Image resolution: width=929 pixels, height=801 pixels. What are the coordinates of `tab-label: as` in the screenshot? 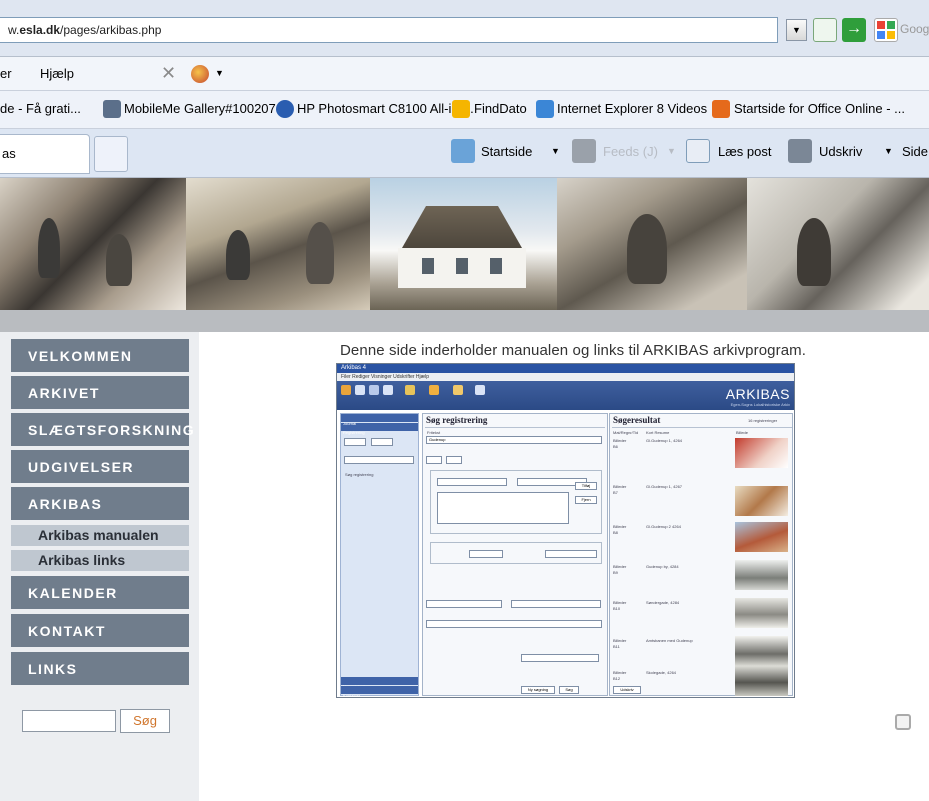 It's located at (9, 153).